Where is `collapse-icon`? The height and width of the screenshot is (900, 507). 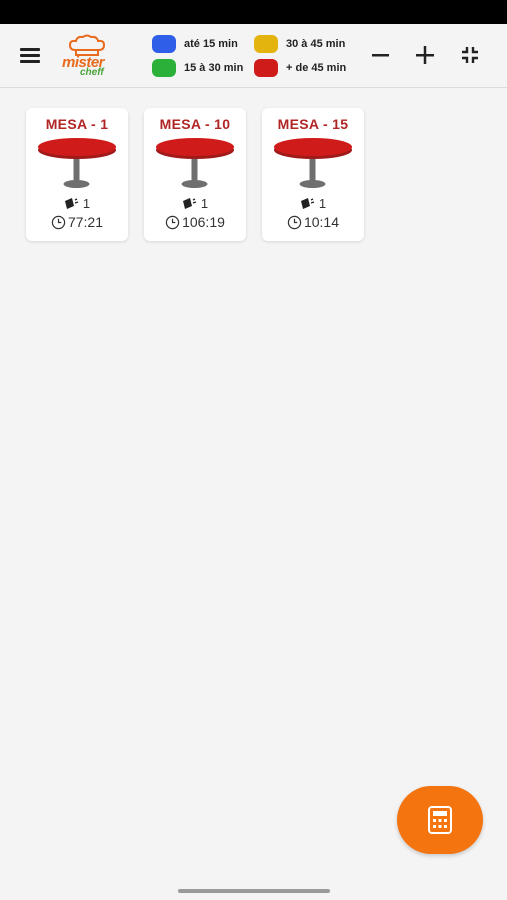 collapse-icon is located at coordinates (470, 55).